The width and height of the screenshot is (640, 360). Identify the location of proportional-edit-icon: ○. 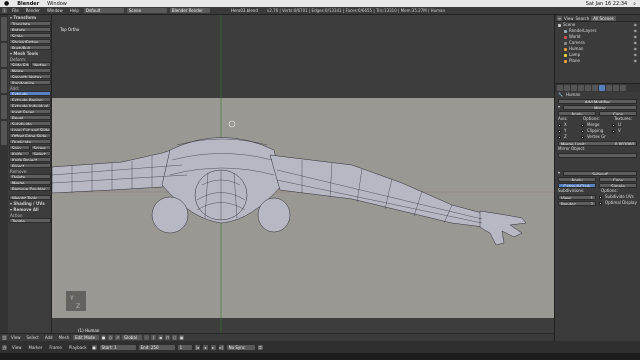
(175, 337).